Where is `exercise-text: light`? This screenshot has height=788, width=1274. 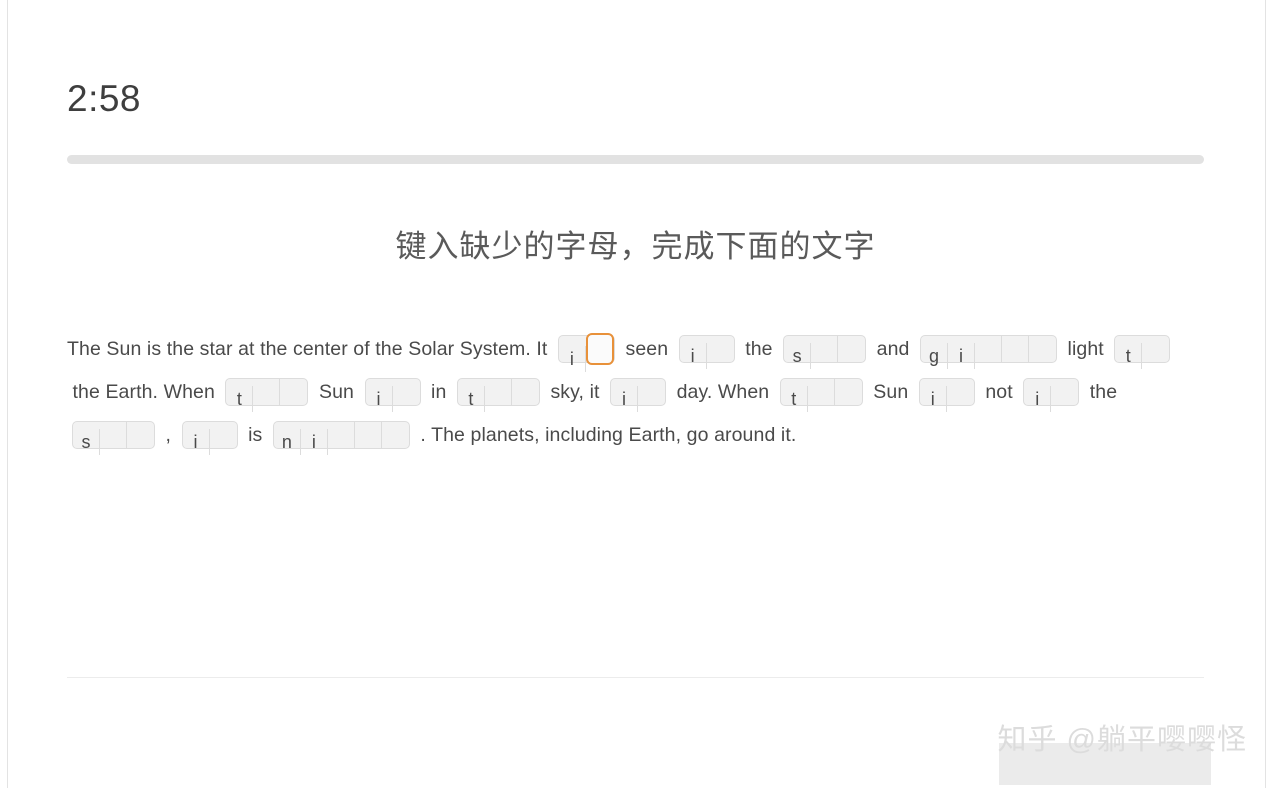 exercise-text: light is located at coordinates (1086, 348).